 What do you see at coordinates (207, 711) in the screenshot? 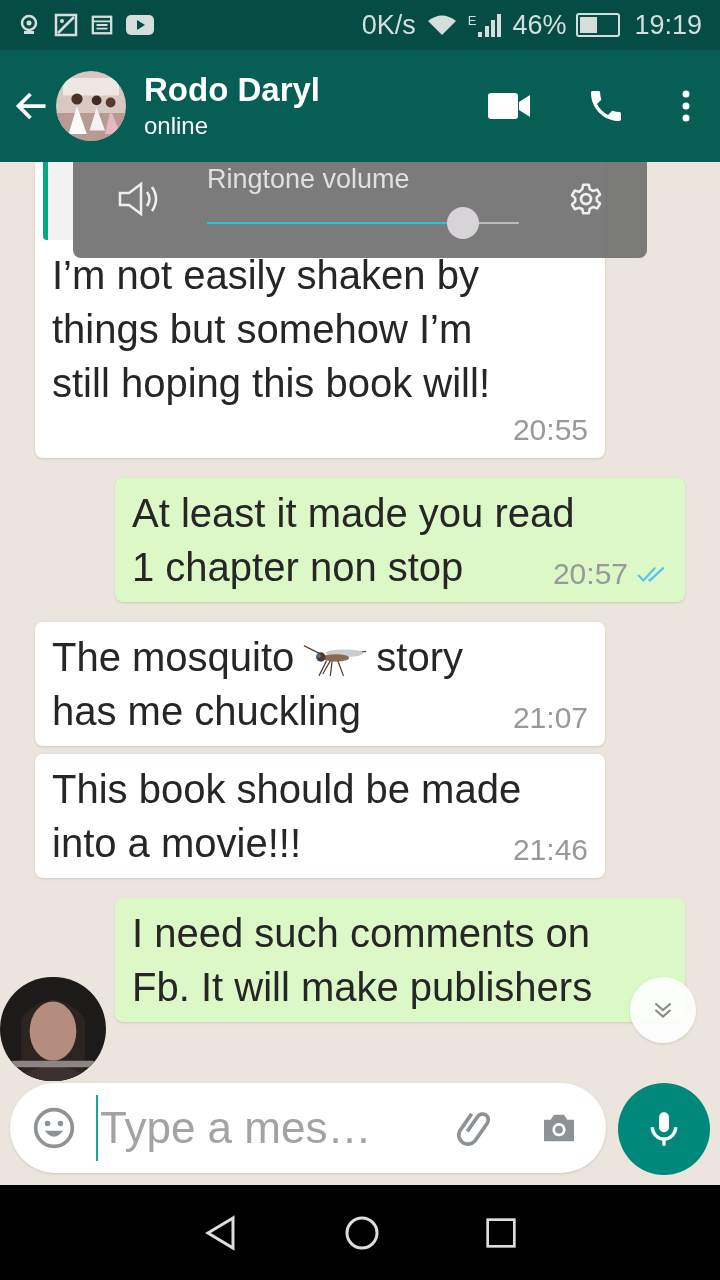
I see `message-text: has me chuckling` at bounding box center [207, 711].